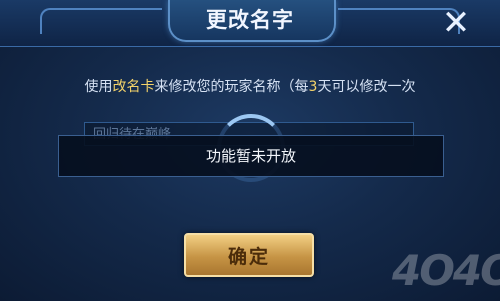 The width and height of the screenshot is (500, 301). Describe the element at coordinates (446, 270) in the screenshot. I see `site-watermark: 4O4O7` at that location.